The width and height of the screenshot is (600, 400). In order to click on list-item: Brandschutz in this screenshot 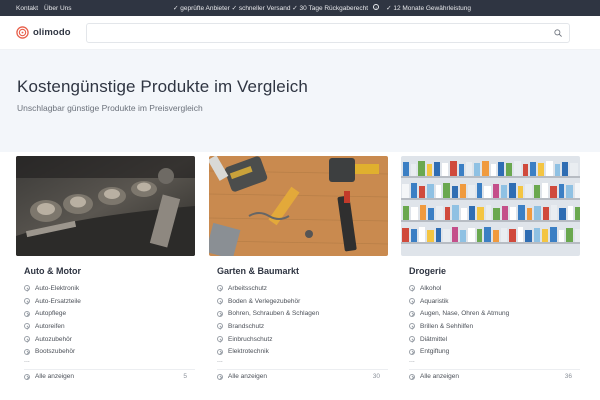, I will do `click(302, 326)`.